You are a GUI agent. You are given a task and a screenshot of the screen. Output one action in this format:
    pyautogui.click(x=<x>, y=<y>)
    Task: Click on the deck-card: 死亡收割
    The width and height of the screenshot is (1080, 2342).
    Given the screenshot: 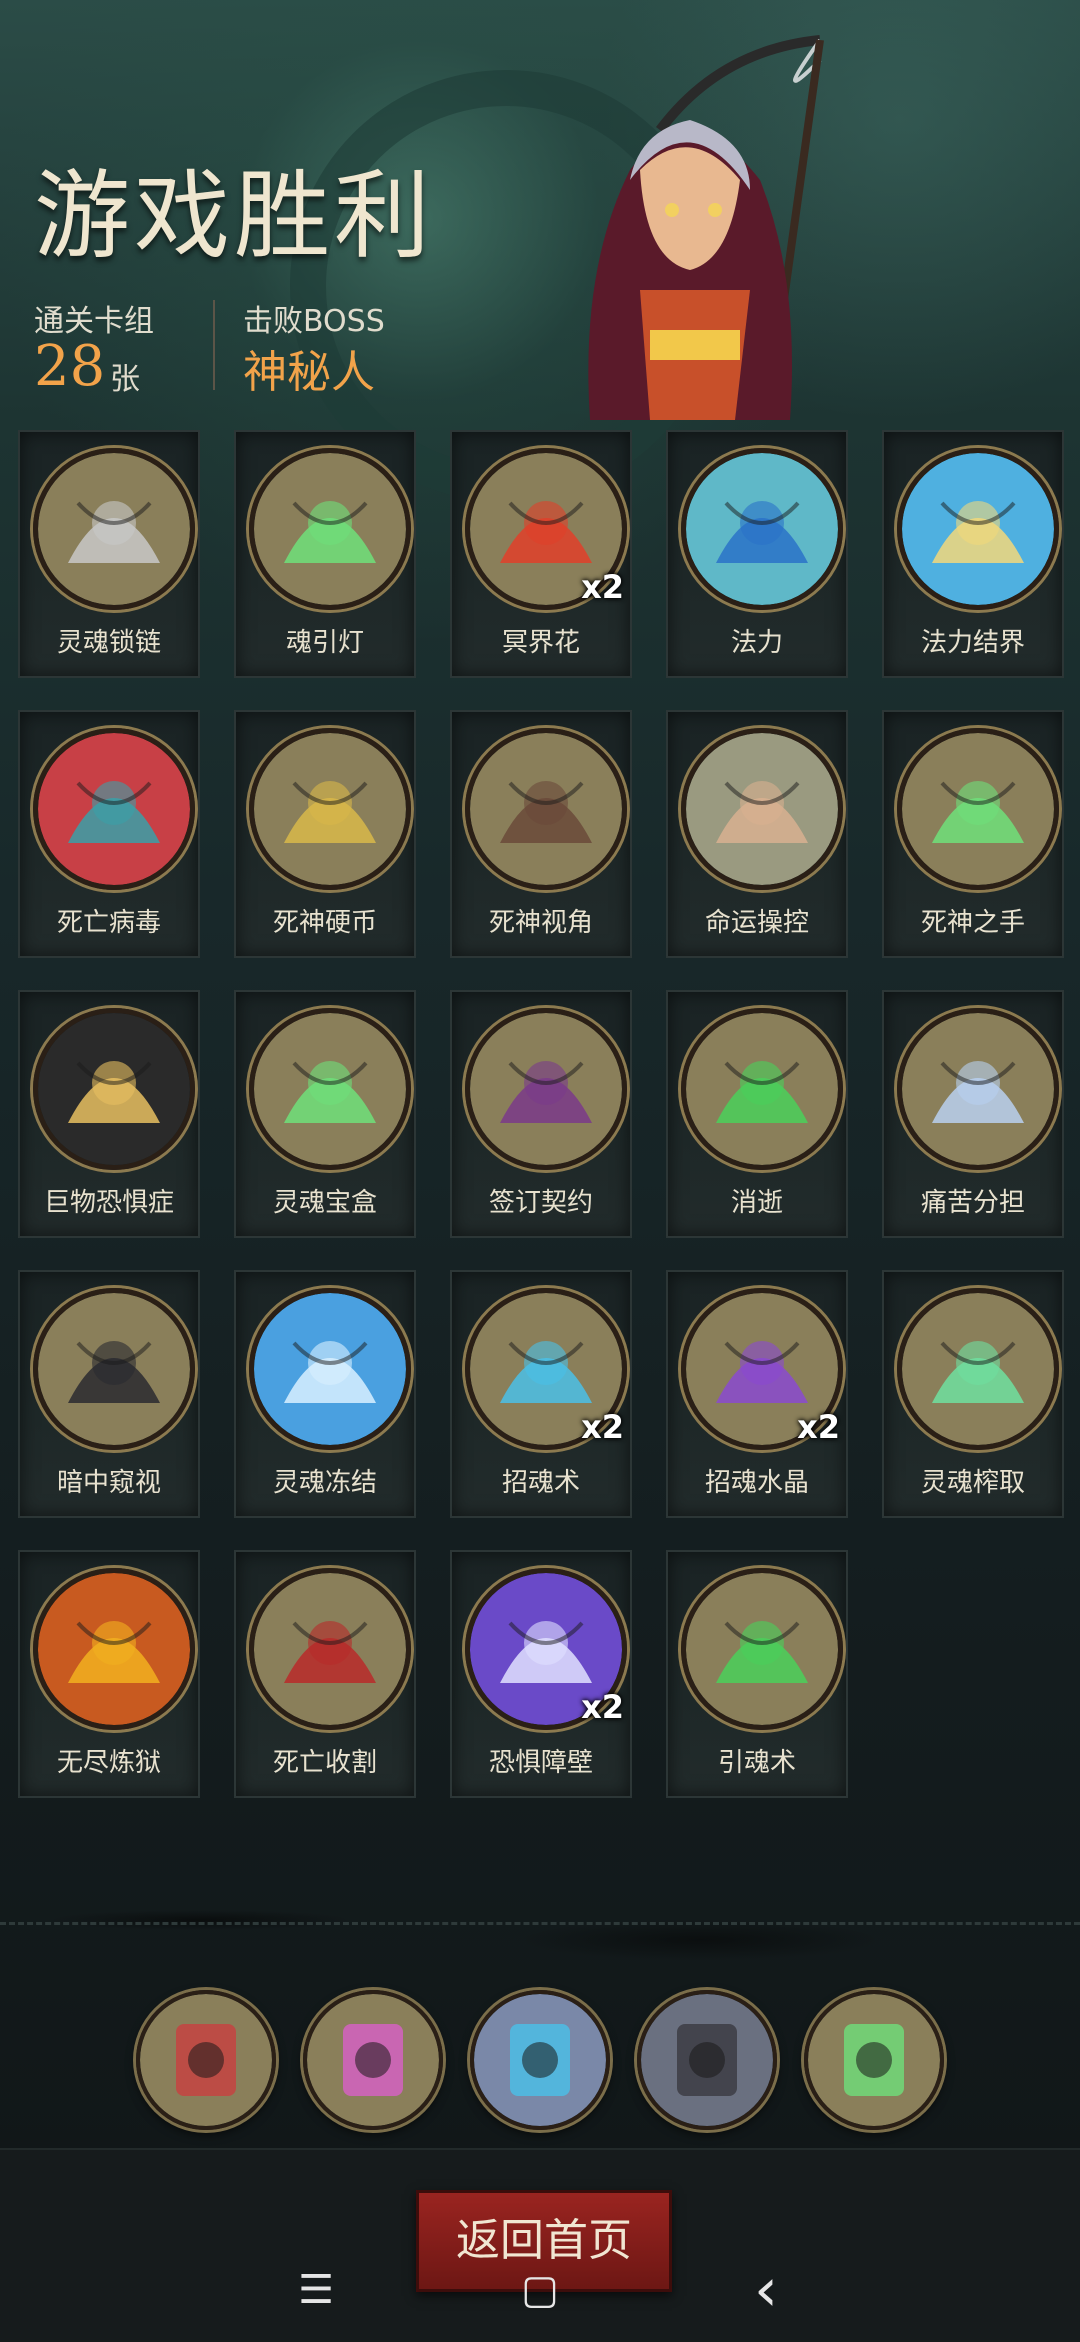 What is the action you would take?
    pyautogui.click(x=325, y=1674)
    